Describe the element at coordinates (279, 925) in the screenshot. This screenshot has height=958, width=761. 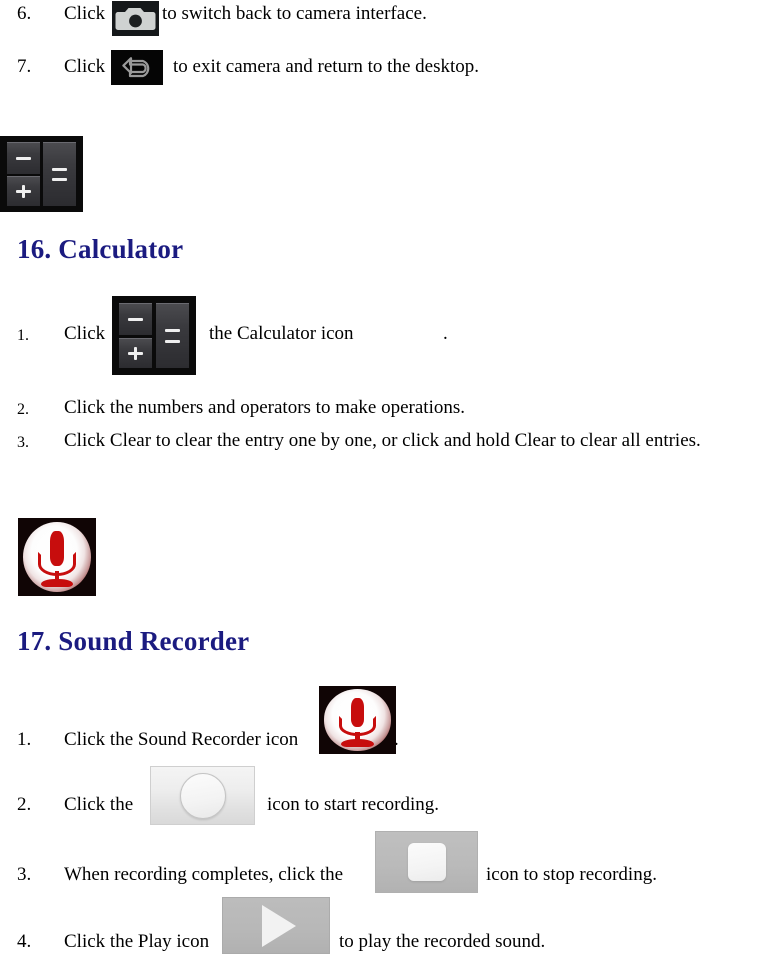
I see `play-triangle-icon` at that location.